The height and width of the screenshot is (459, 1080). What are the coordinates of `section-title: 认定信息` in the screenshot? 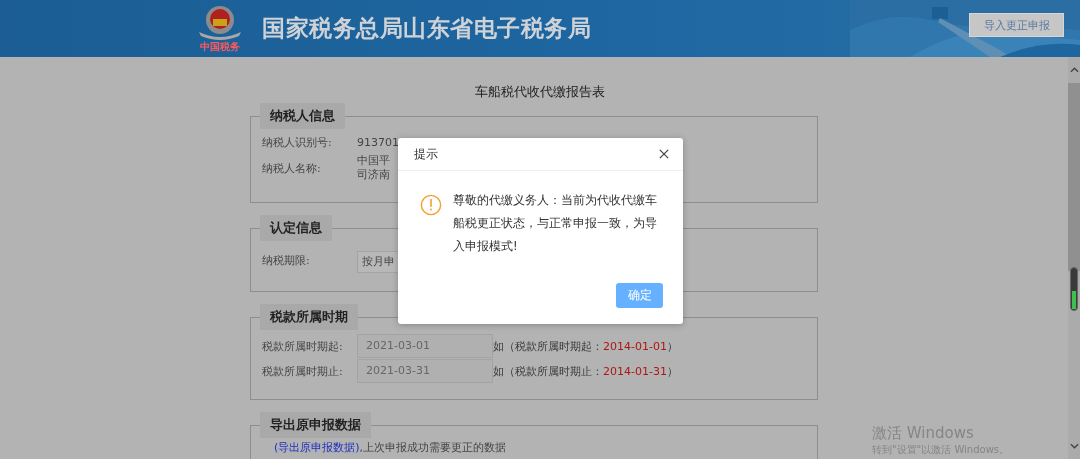 It's located at (296, 228).